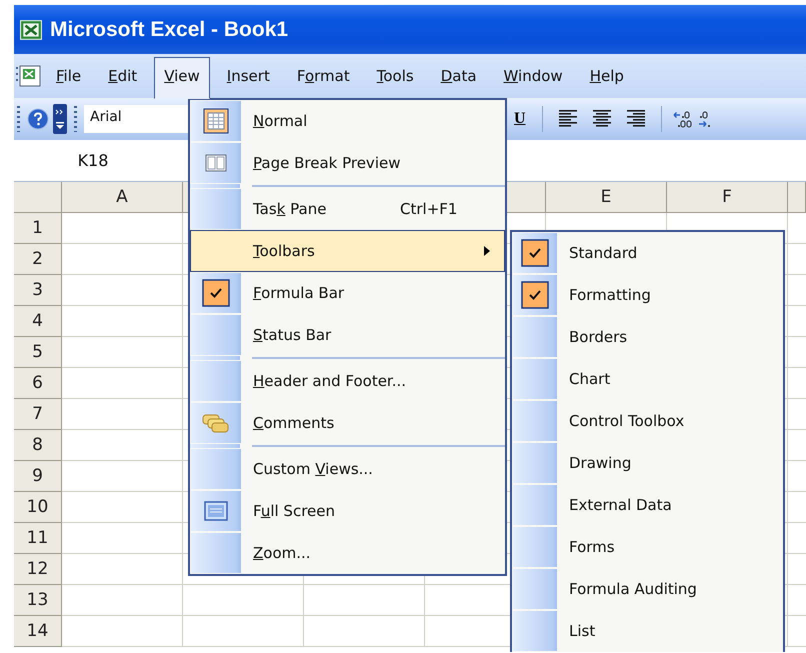  What do you see at coordinates (38, 228) in the screenshot?
I see `row-header: 1` at bounding box center [38, 228].